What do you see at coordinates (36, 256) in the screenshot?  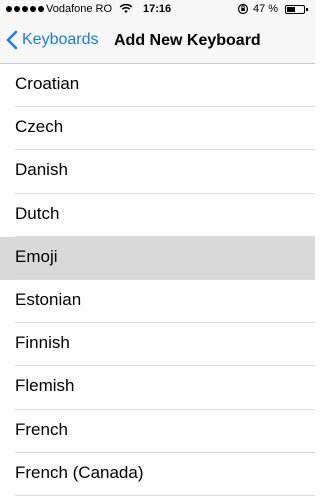 I see `keyboard-label: Emoji` at bounding box center [36, 256].